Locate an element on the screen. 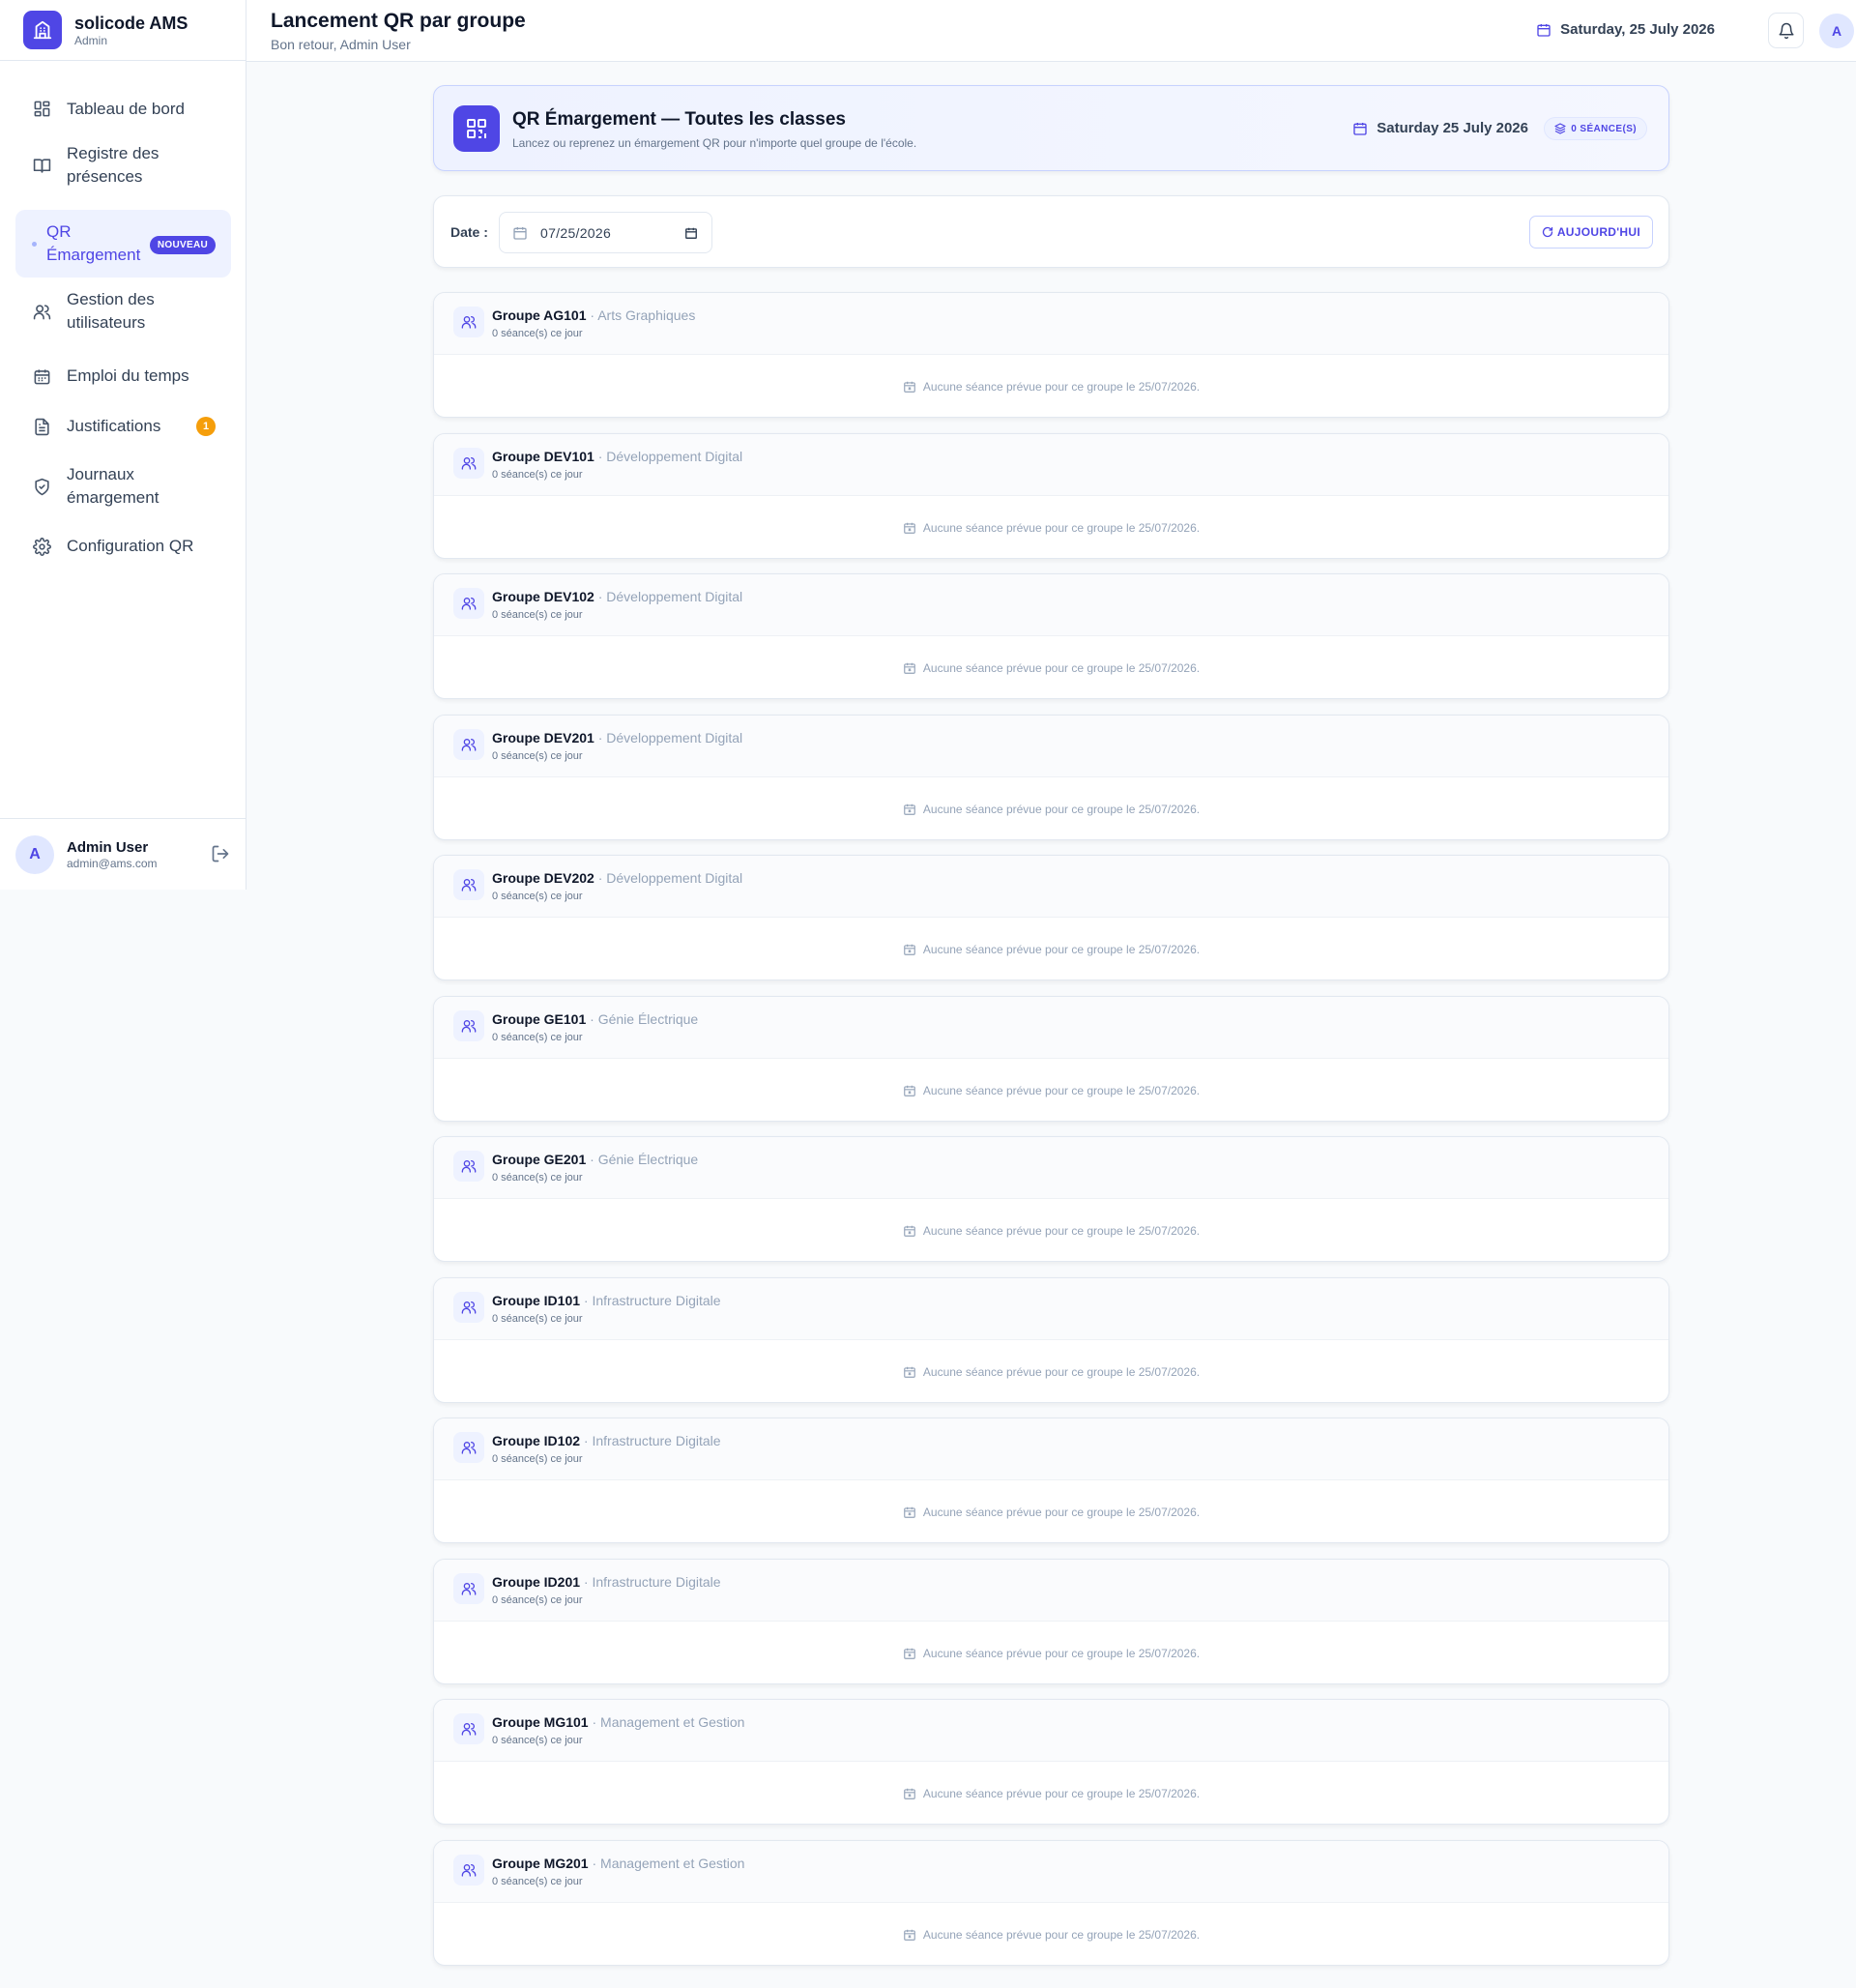  group-title: Groupe DEV202 · Développement Digital is located at coordinates (617, 878).